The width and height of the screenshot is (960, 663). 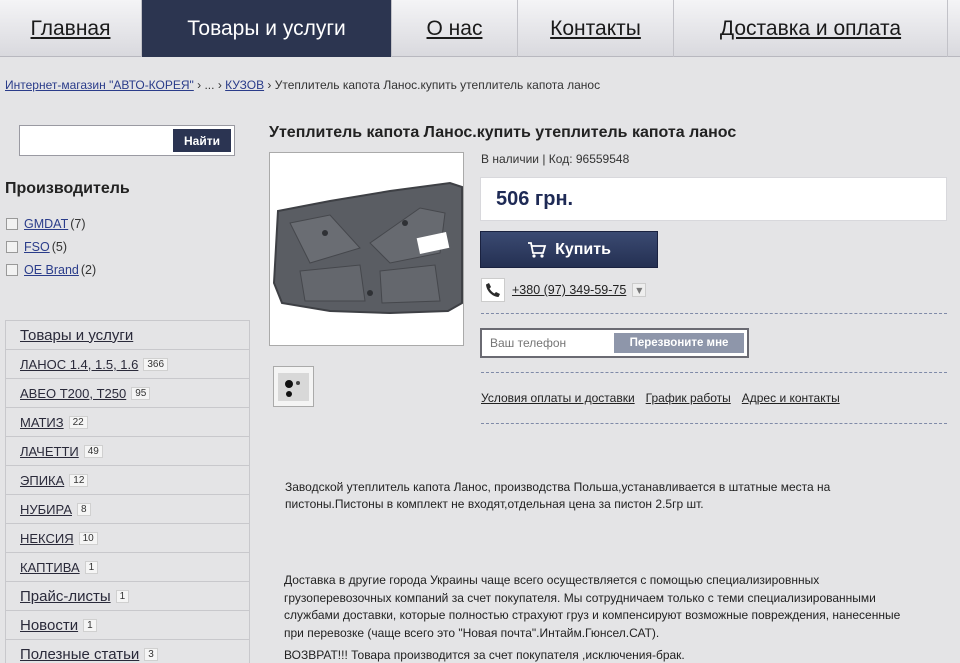 I want to click on category-count-badge: 10, so click(x=88, y=538).